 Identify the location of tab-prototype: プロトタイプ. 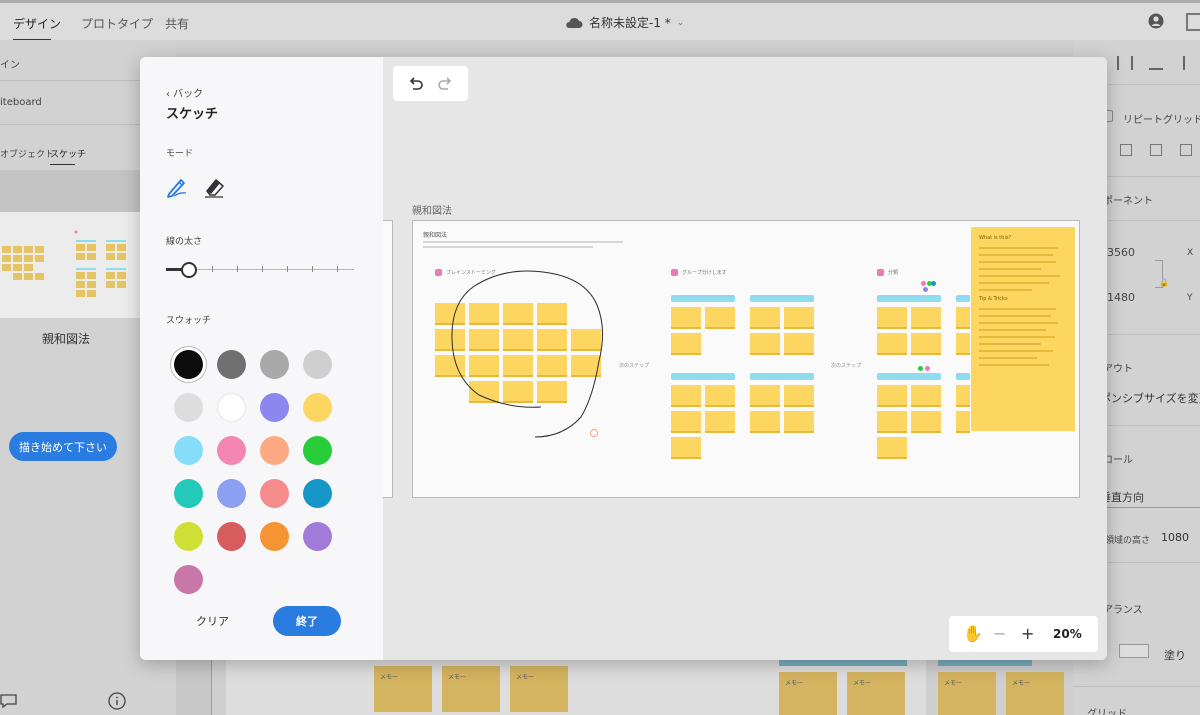
(117, 23).